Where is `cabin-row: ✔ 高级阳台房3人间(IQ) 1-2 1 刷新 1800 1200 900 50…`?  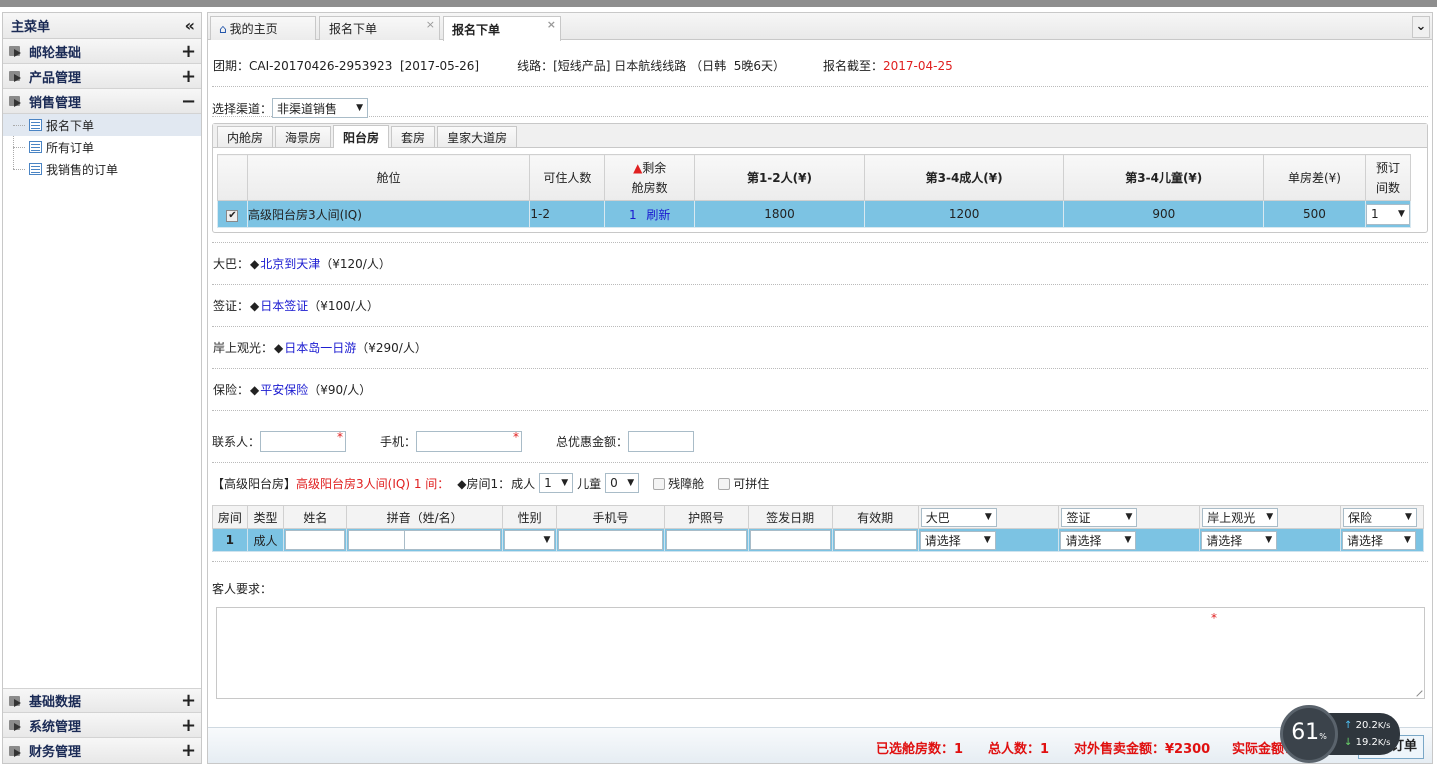 cabin-row: ✔ 高级阳台房3人间(IQ) 1-2 1 刷新 1800 1200 900 50… is located at coordinates (814, 214).